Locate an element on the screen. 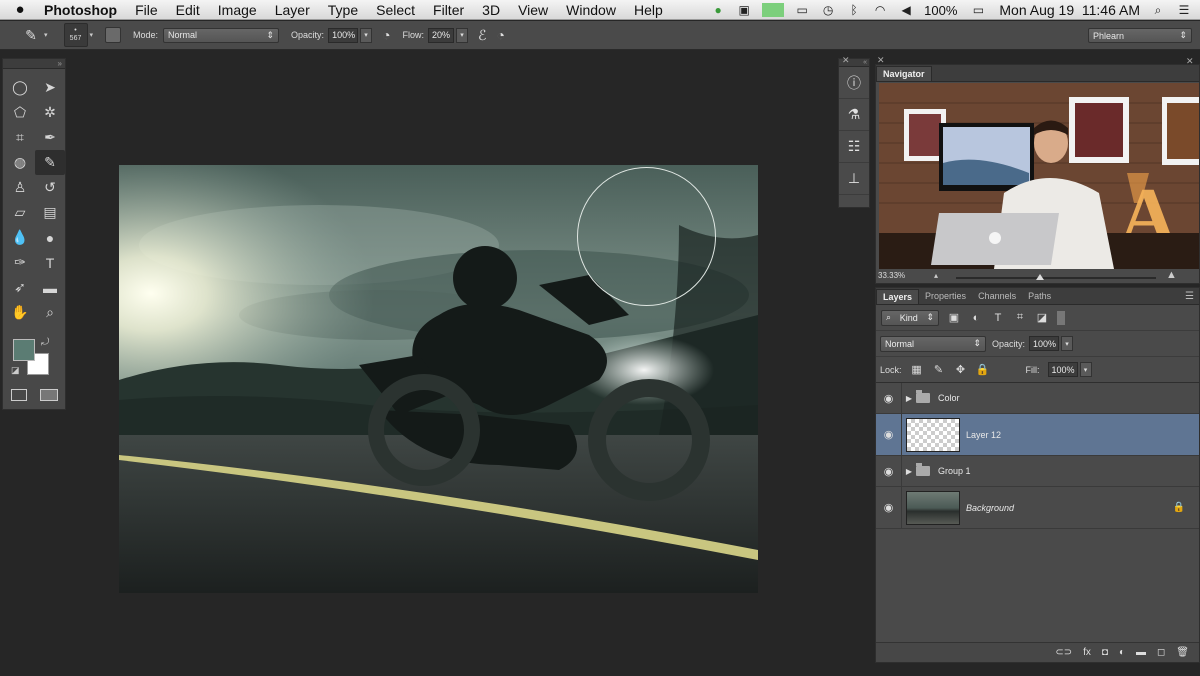 The width and height of the screenshot is (1200, 676). apple-menu-icon: ● is located at coordinates (20, 9).